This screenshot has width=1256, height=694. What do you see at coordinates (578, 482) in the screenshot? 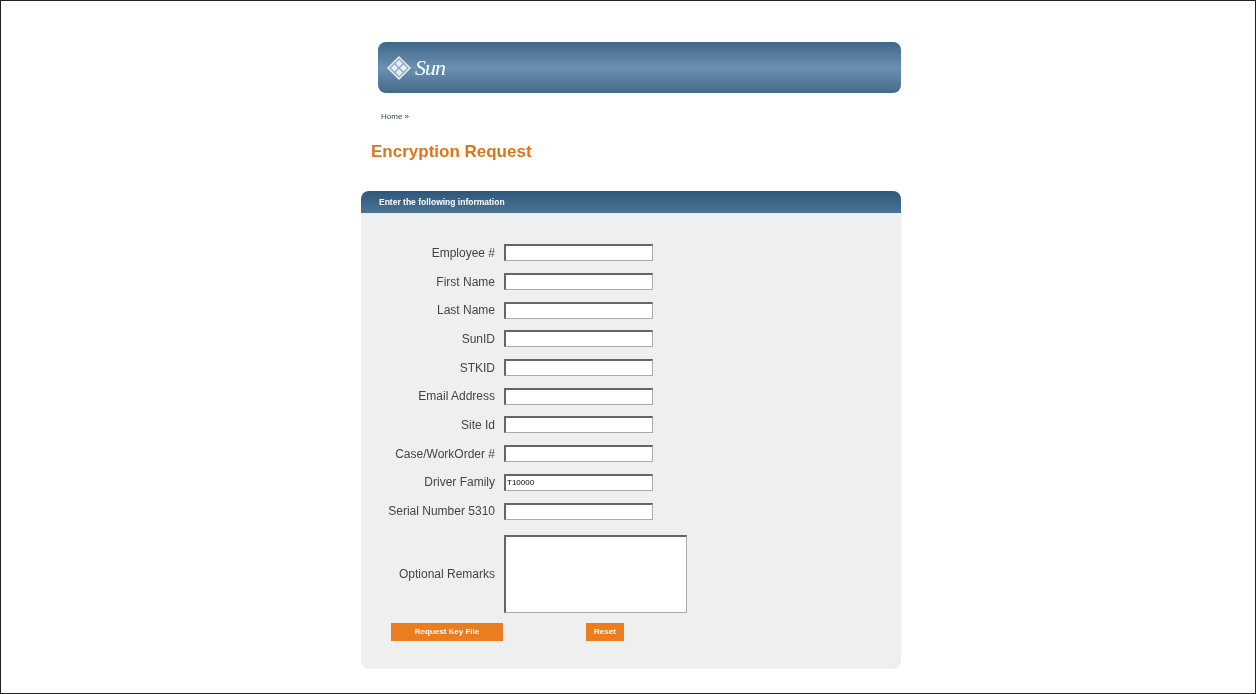
I see `input-field: T10000` at bounding box center [578, 482].